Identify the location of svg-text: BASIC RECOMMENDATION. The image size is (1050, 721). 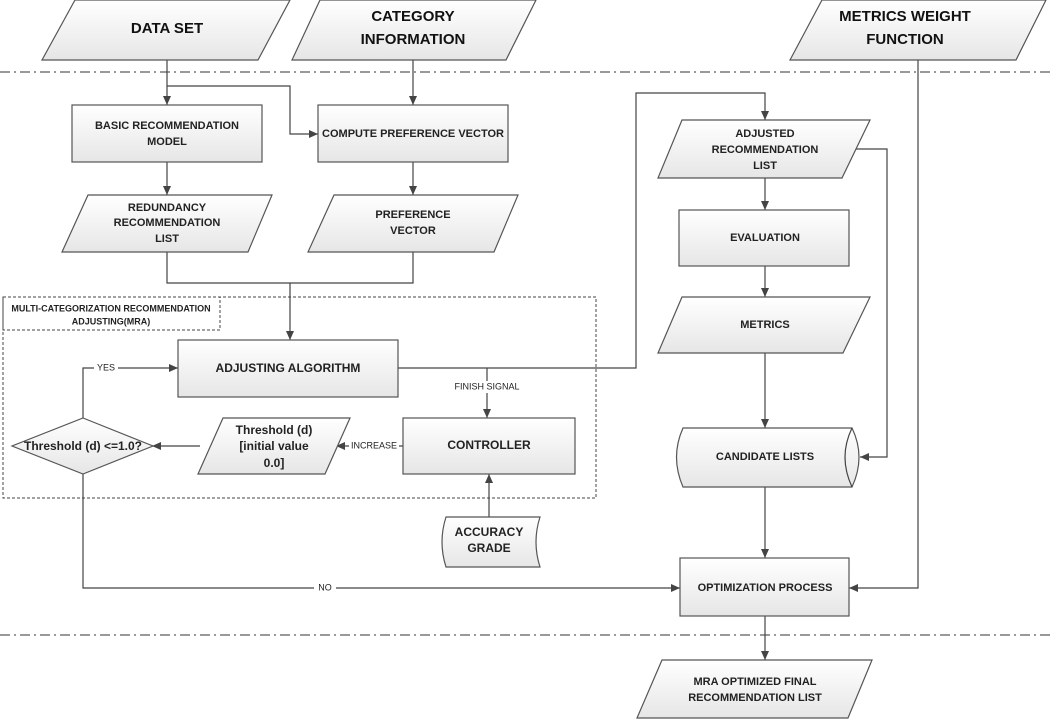
(167, 126).